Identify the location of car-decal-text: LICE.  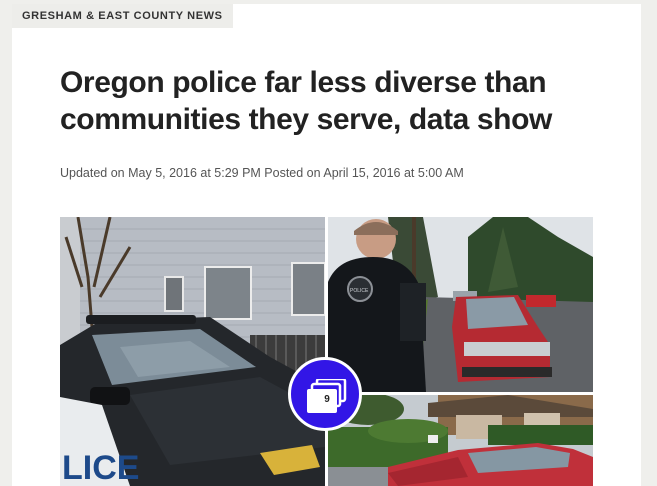
(100, 467).